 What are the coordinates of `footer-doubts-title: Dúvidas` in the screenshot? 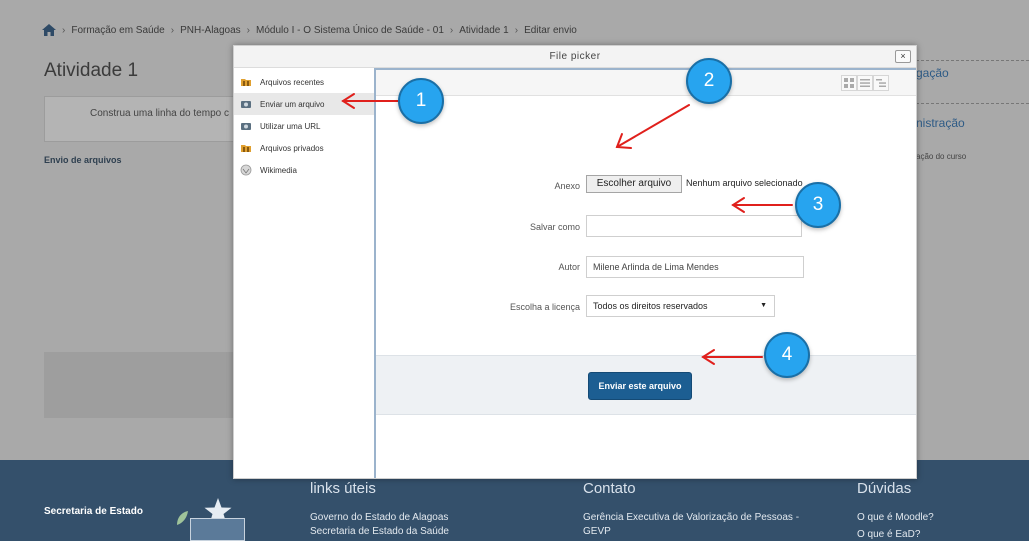 It's located at (884, 488).